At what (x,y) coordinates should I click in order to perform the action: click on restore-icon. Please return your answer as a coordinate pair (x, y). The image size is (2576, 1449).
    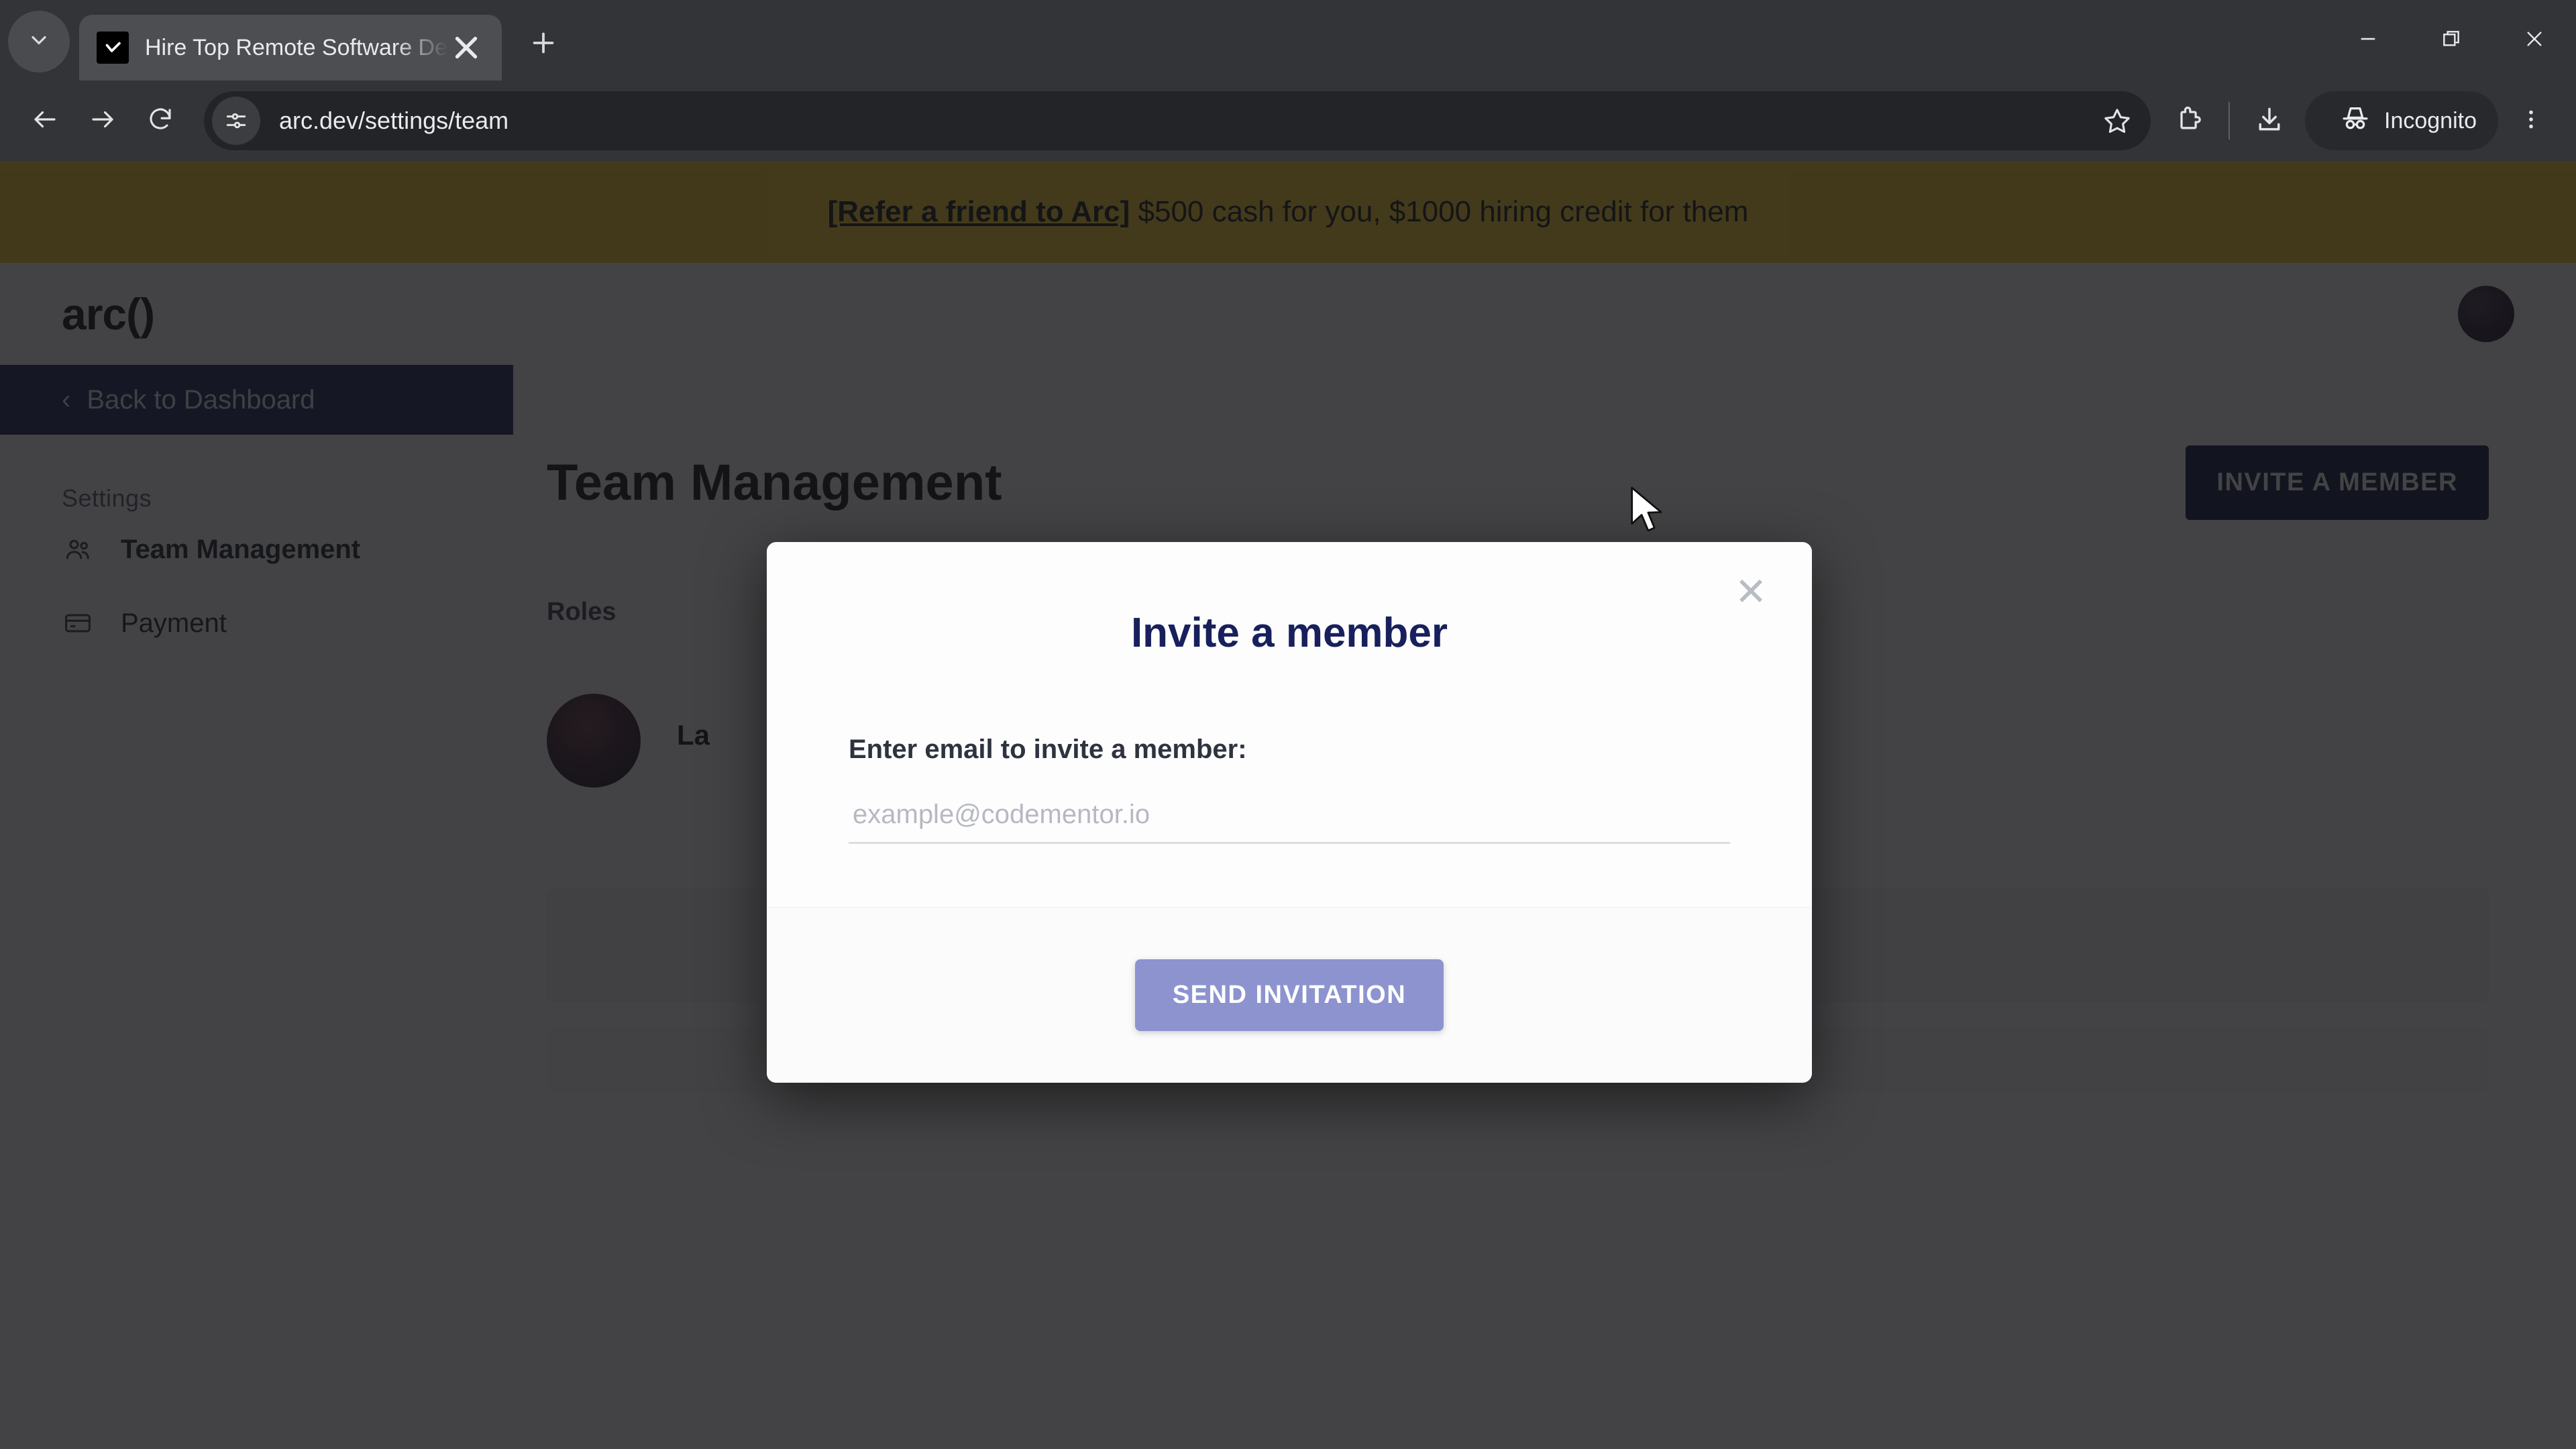
    Looking at the image, I should click on (2451, 40).